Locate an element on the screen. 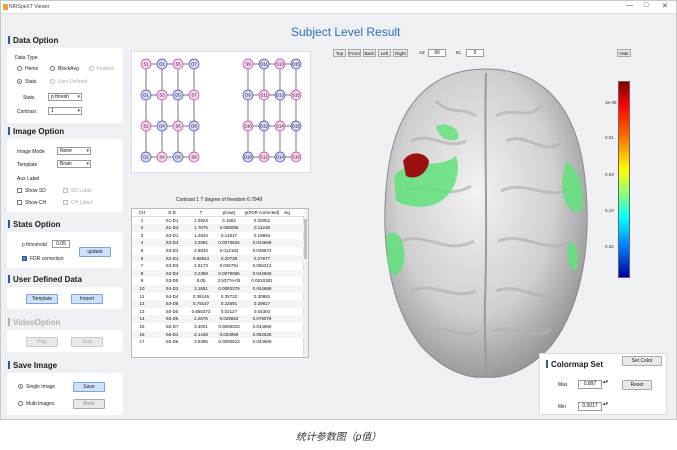 The width and height of the screenshot is (677, 450). table-row: 10 S4-D2 3.1651 0.0083379 0.044669 is located at coordinates (218, 289).